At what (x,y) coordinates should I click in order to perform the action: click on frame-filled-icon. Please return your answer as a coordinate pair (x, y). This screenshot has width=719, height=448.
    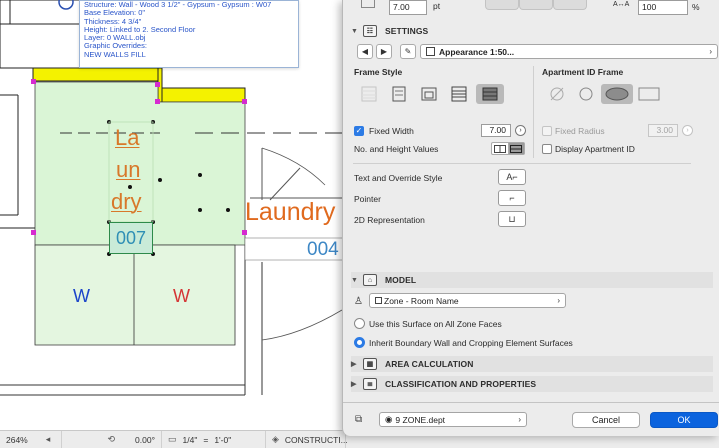
    Looking at the image, I should click on (490, 94).